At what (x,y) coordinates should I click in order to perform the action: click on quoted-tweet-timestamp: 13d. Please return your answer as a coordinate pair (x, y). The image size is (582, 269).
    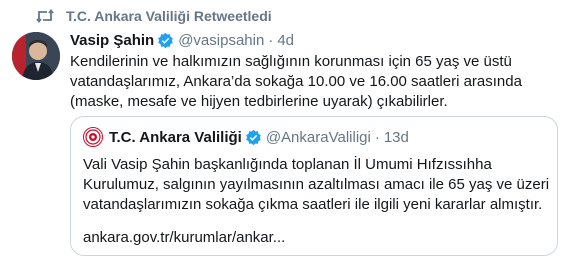
    Looking at the image, I should click on (396, 137).